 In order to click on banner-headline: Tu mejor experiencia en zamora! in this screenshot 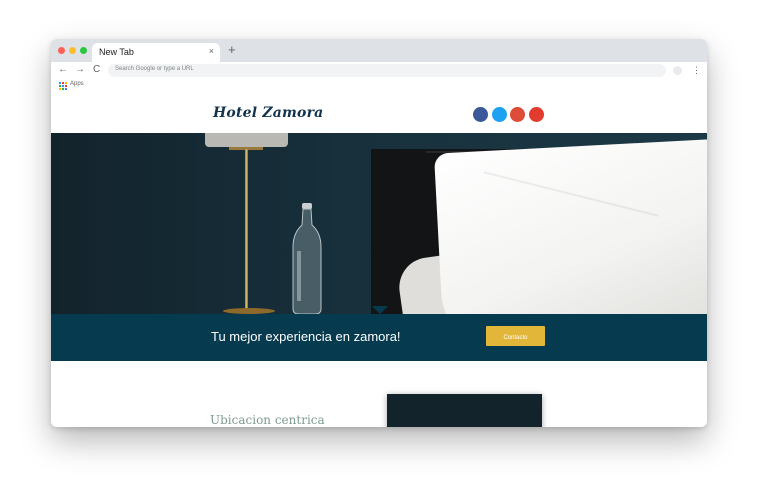, I will do `click(306, 336)`.